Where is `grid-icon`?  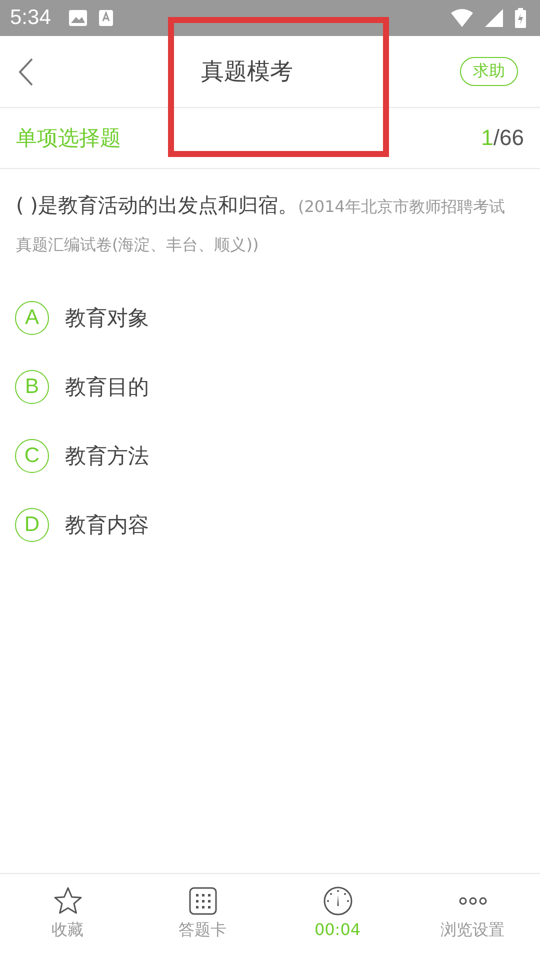 grid-icon is located at coordinates (203, 901).